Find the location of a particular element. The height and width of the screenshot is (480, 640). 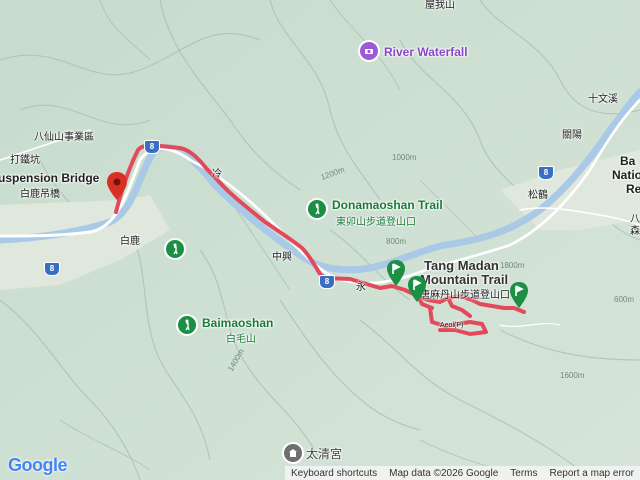

map-label-donamaoshan-trail-zh: 東卯山步道登山口 is located at coordinates (376, 222).